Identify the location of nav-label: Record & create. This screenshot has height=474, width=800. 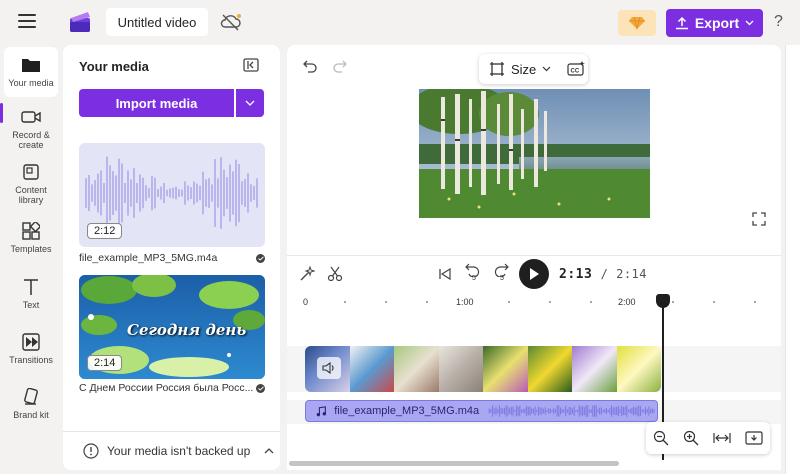
(31, 140).